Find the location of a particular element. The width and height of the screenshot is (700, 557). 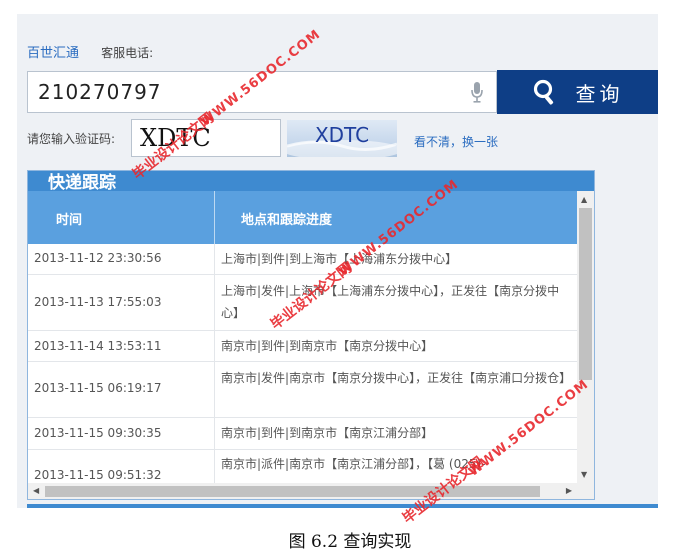

scroll-up-icon: ▲ is located at coordinates (584, 199).